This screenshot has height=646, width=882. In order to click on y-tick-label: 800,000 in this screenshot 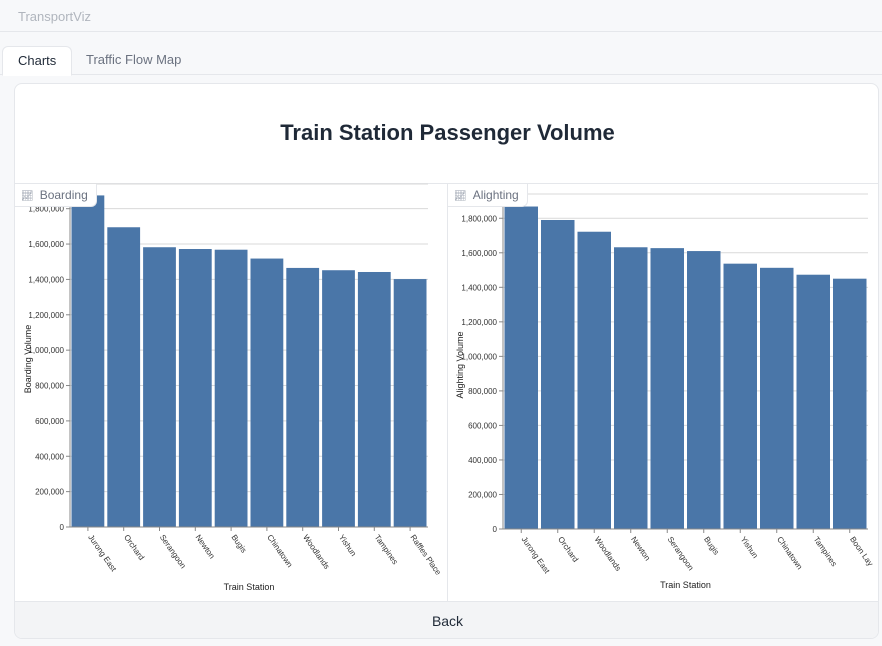, I will do `click(482, 391)`.